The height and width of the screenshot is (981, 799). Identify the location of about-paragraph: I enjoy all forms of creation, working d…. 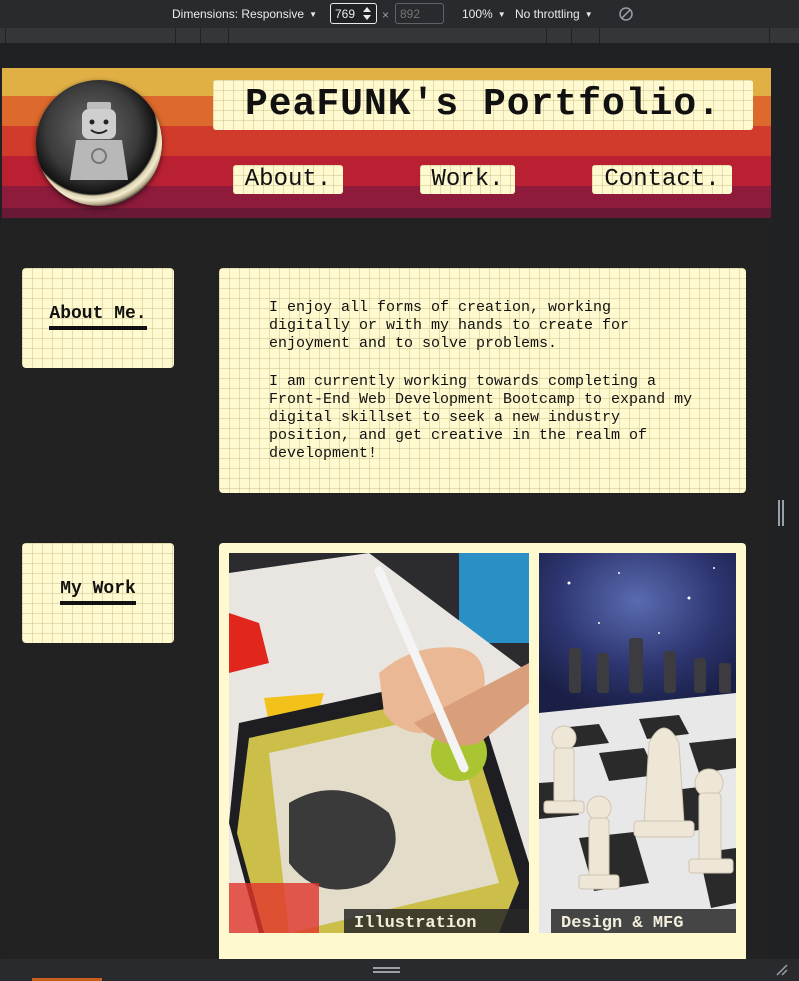
(449, 325).